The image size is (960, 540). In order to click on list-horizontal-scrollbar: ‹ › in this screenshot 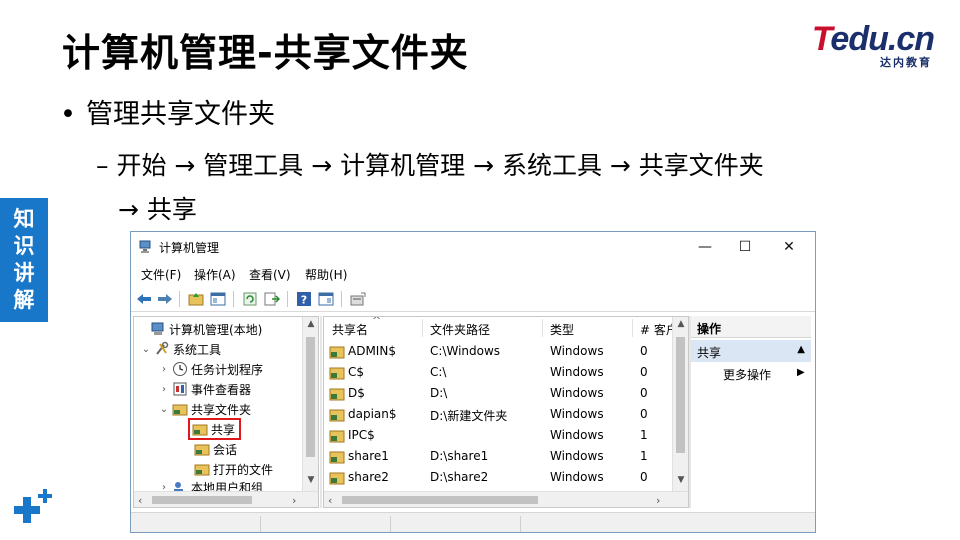, I will do `click(506, 499)`.